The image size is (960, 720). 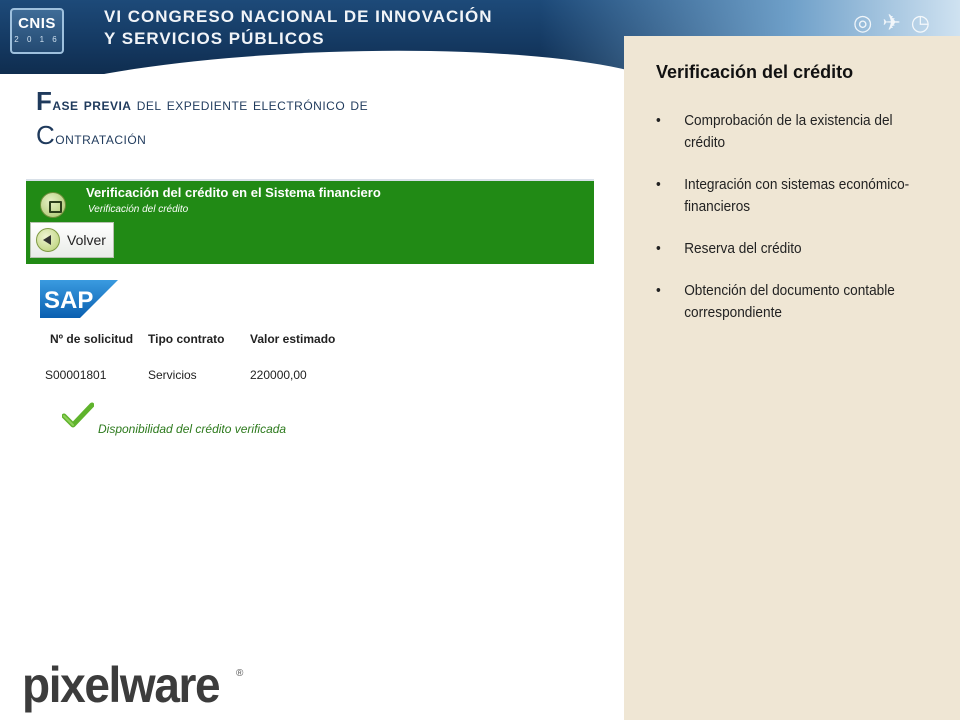 I want to click on window-icon, so click(x=53, y=205).